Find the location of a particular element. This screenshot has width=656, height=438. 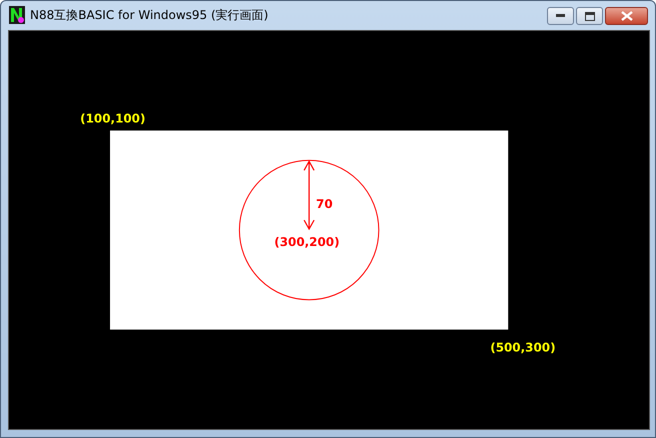

app-icon is located at coordinates (17, 15).